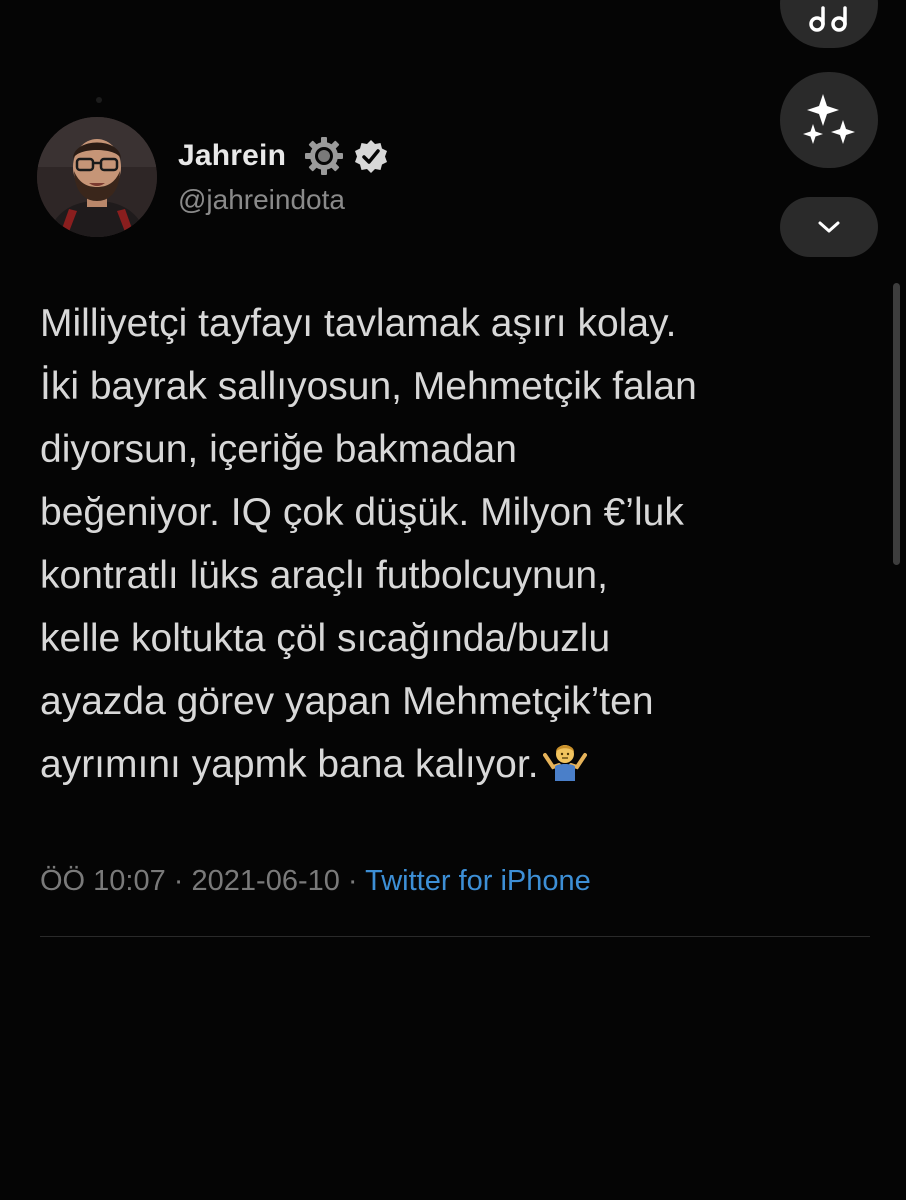  Describe the element at coordinates (371, 157) in the screenshot. I see `verified-icon` at that location.